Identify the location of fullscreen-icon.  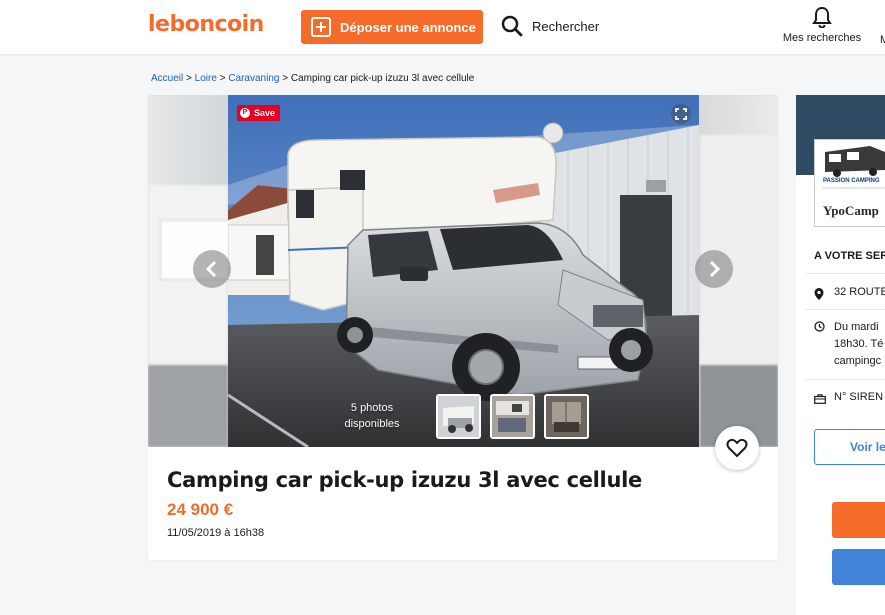
(681, 114).